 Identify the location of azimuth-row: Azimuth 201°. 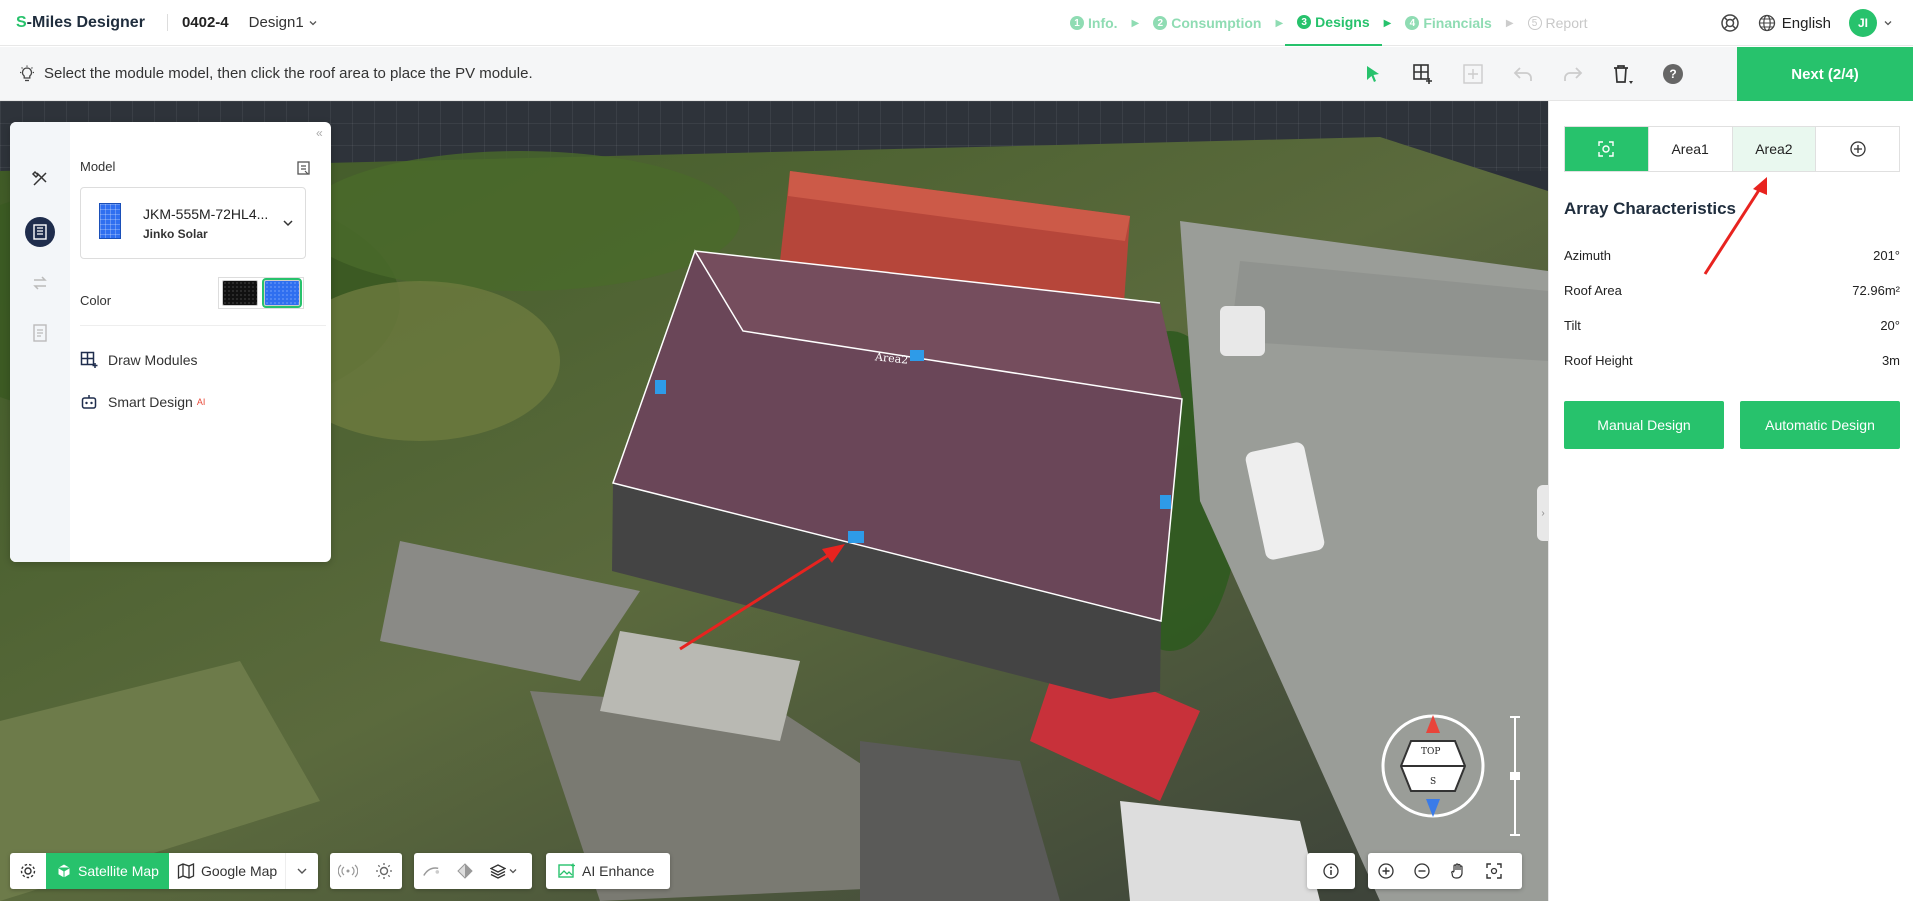
(1732, 255).